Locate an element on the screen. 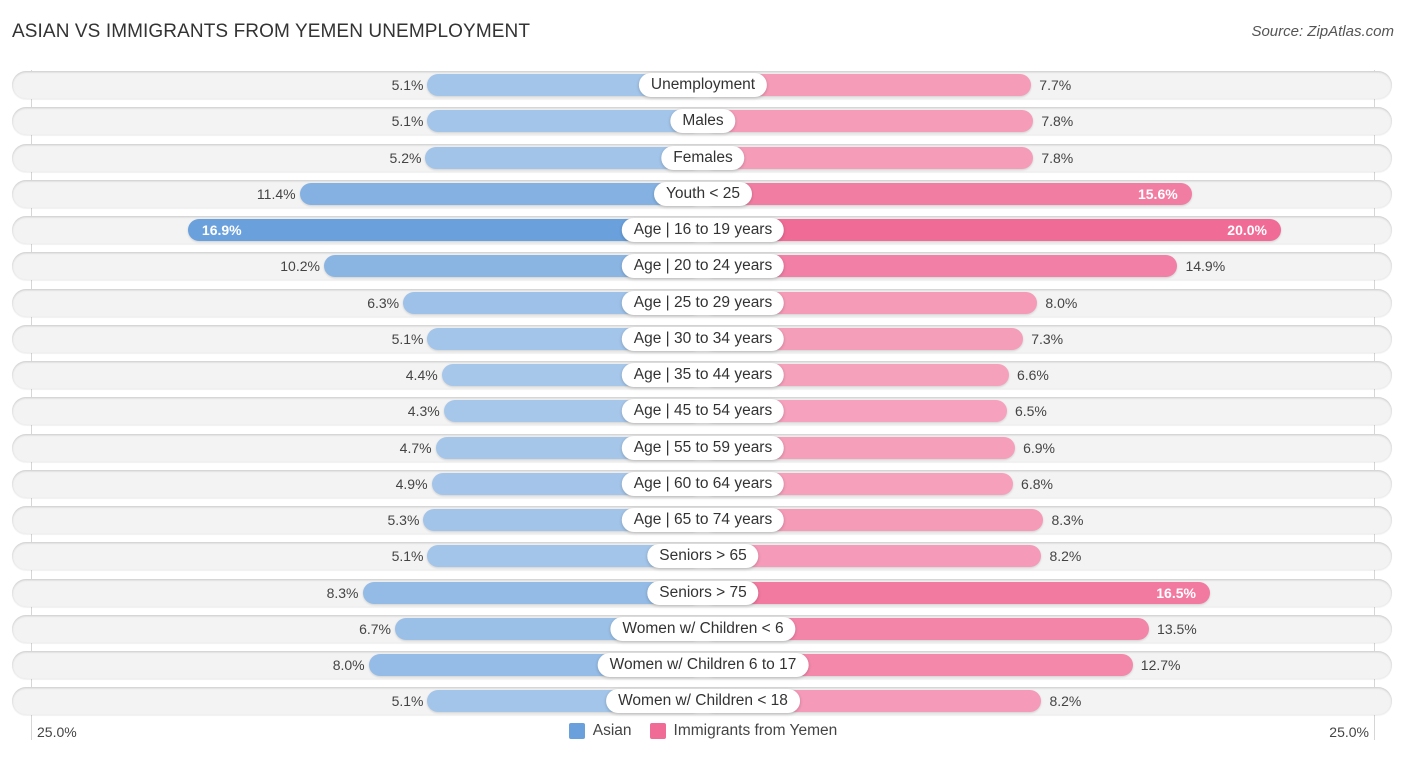 This screenshot has width=1406, height=757. value-label-yemen: 14.9% is located at coordinates (1205, 266).